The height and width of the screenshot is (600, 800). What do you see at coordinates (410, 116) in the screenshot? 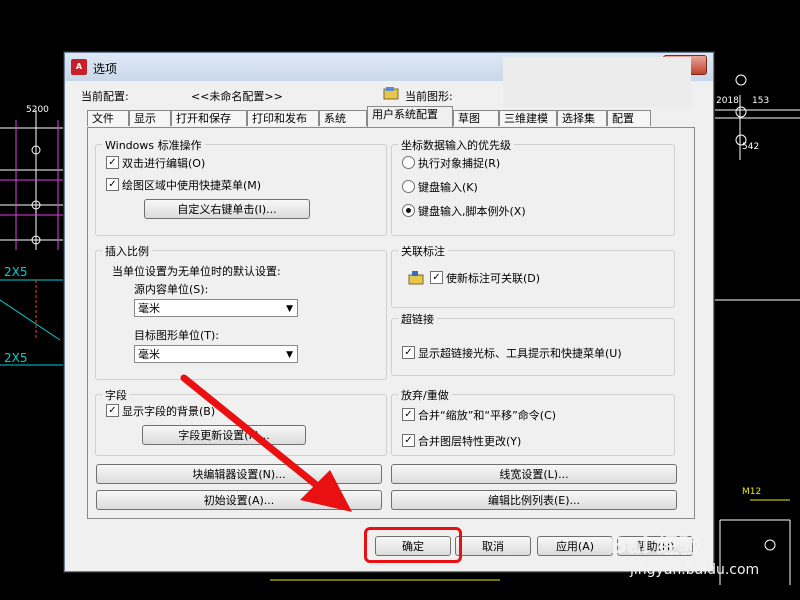
I see `tab-user-preferences: 用户系统配置` at bounding box center [410, 116].